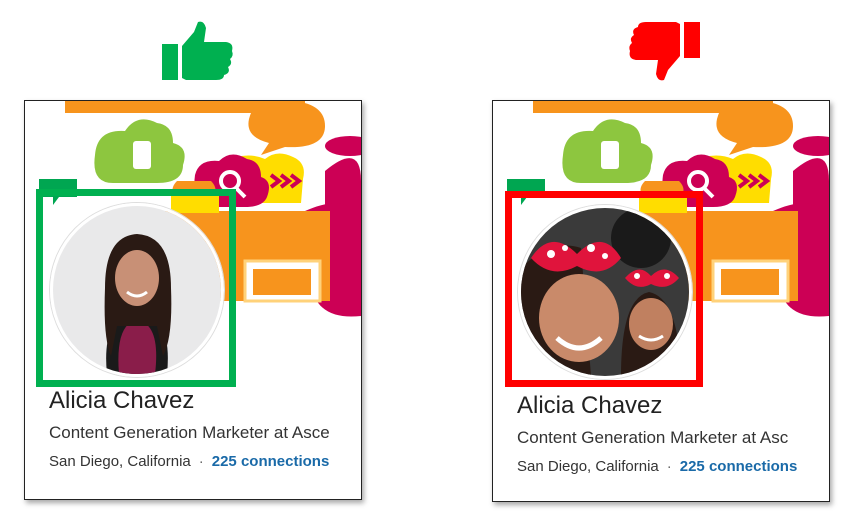 The width and height of the screenshot is (863, 520). I want to click on profile-headline: Content Generation Marketer at Asce, so click(189, 432).